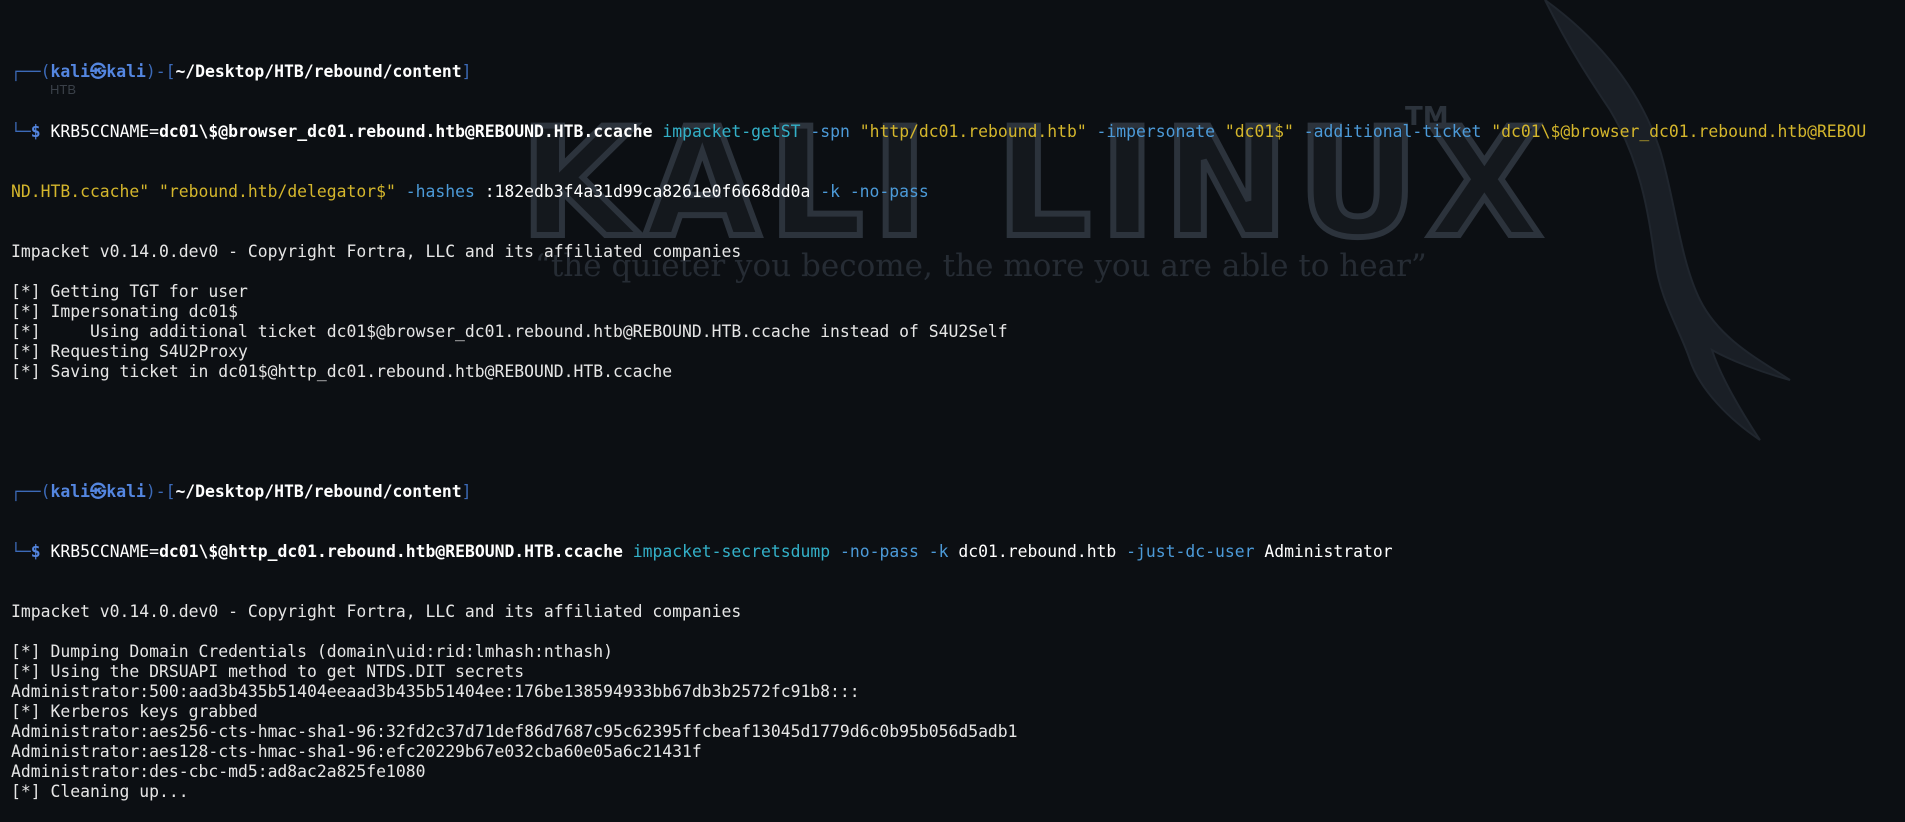 Image resolution: width=1905 pixels, height=822 pixels. Describe the element at coordinates (154, 191) in the screenshot. I see `command-arg` at that location.